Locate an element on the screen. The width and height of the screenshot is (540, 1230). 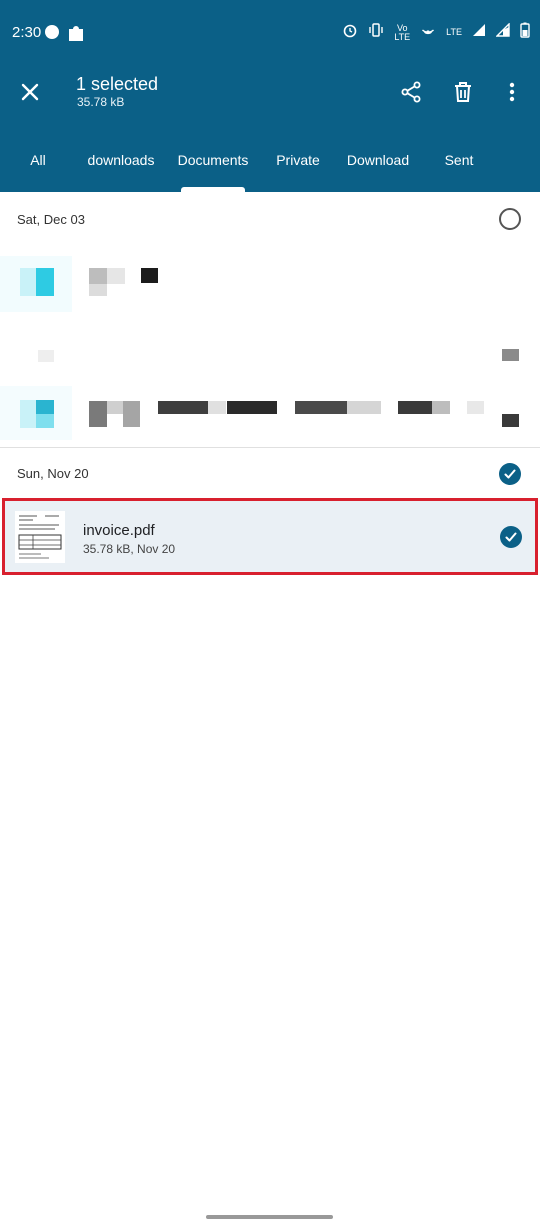
vibrate-icon is located at coordinates (376, 32).